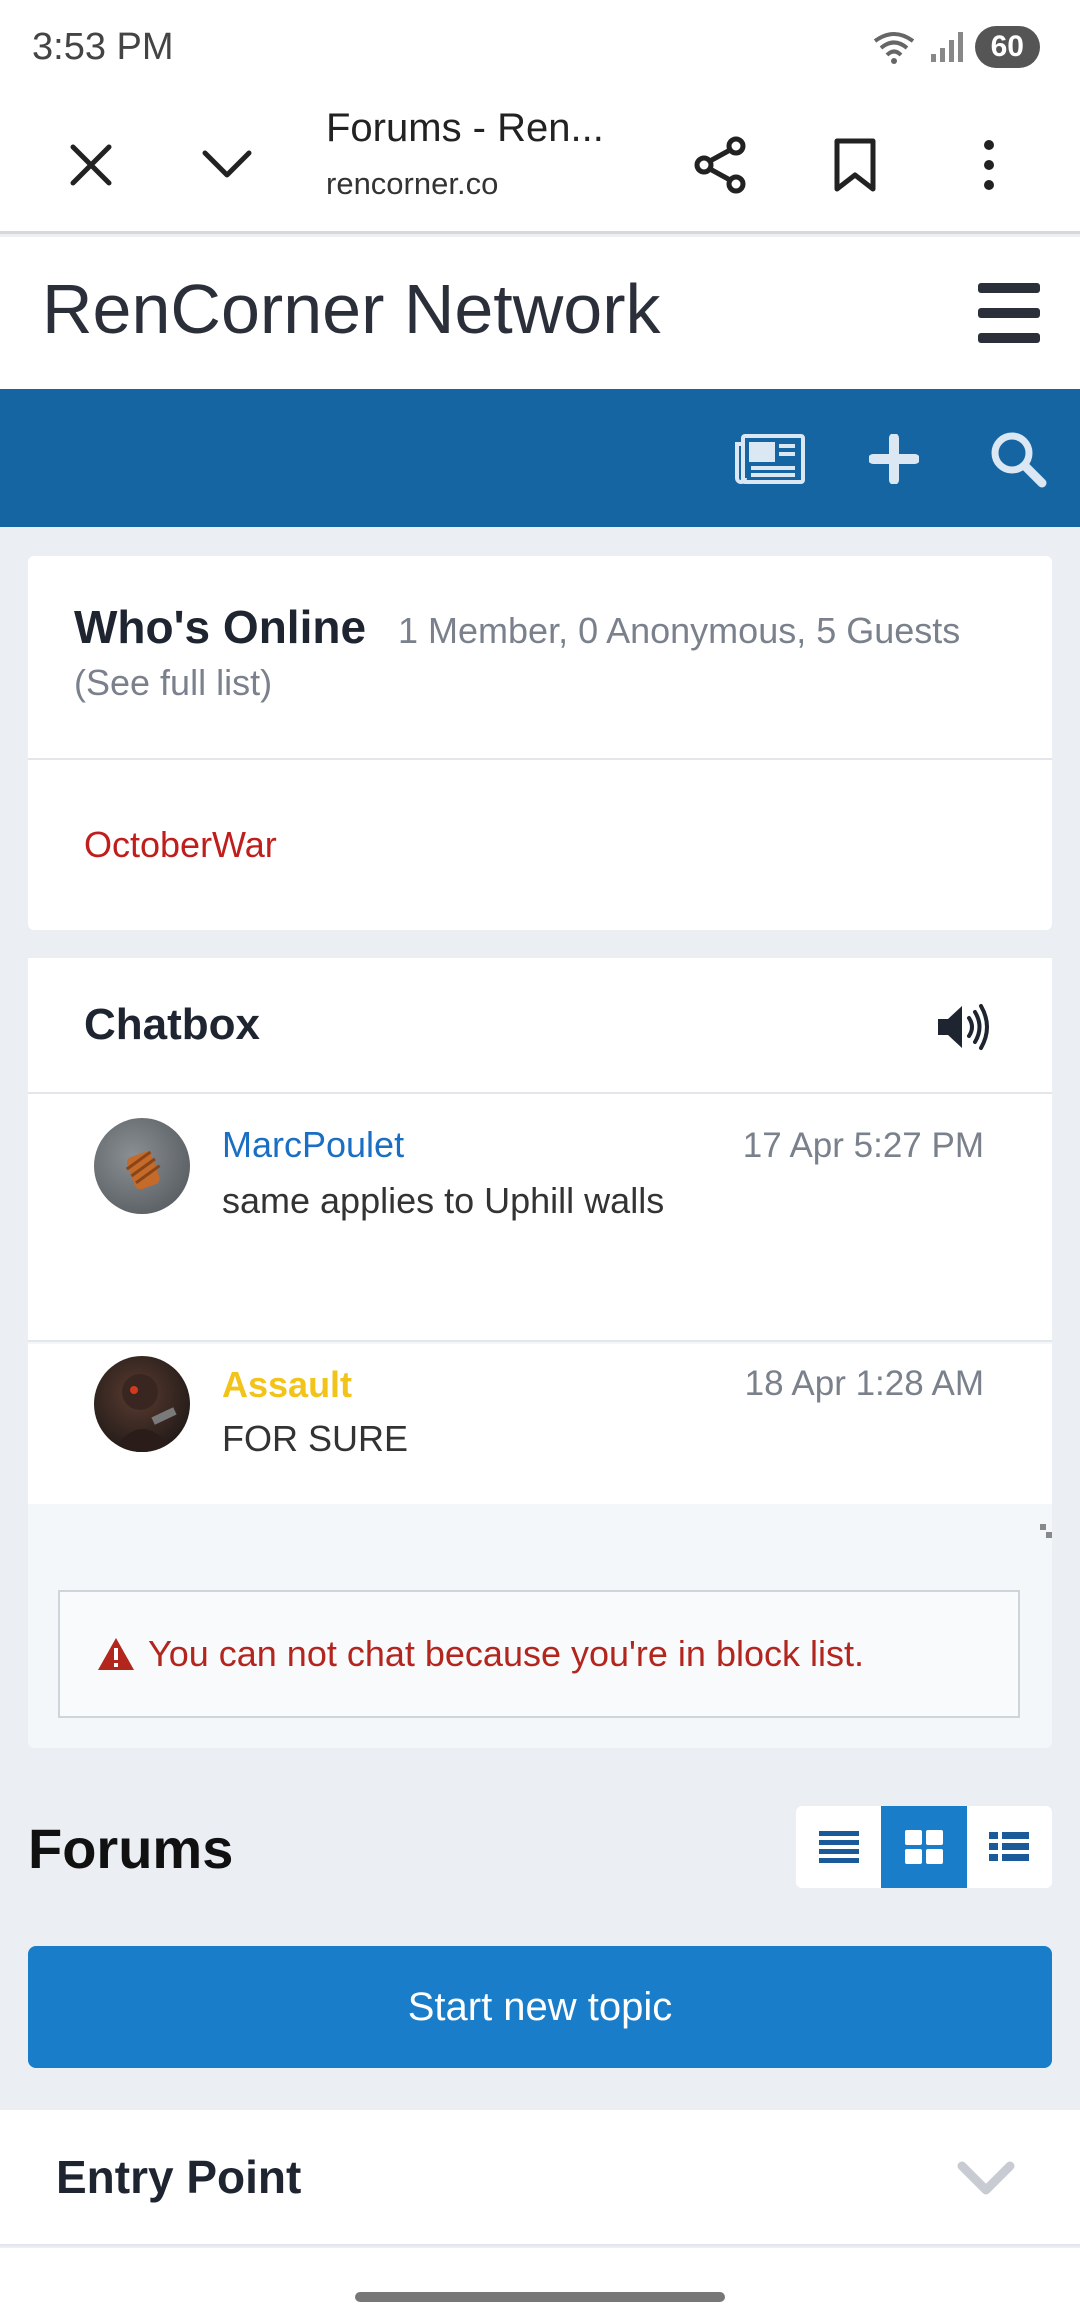  I want to click on chat-timestamp: 18 Apr 1:28 AM, so click(864, 1383).